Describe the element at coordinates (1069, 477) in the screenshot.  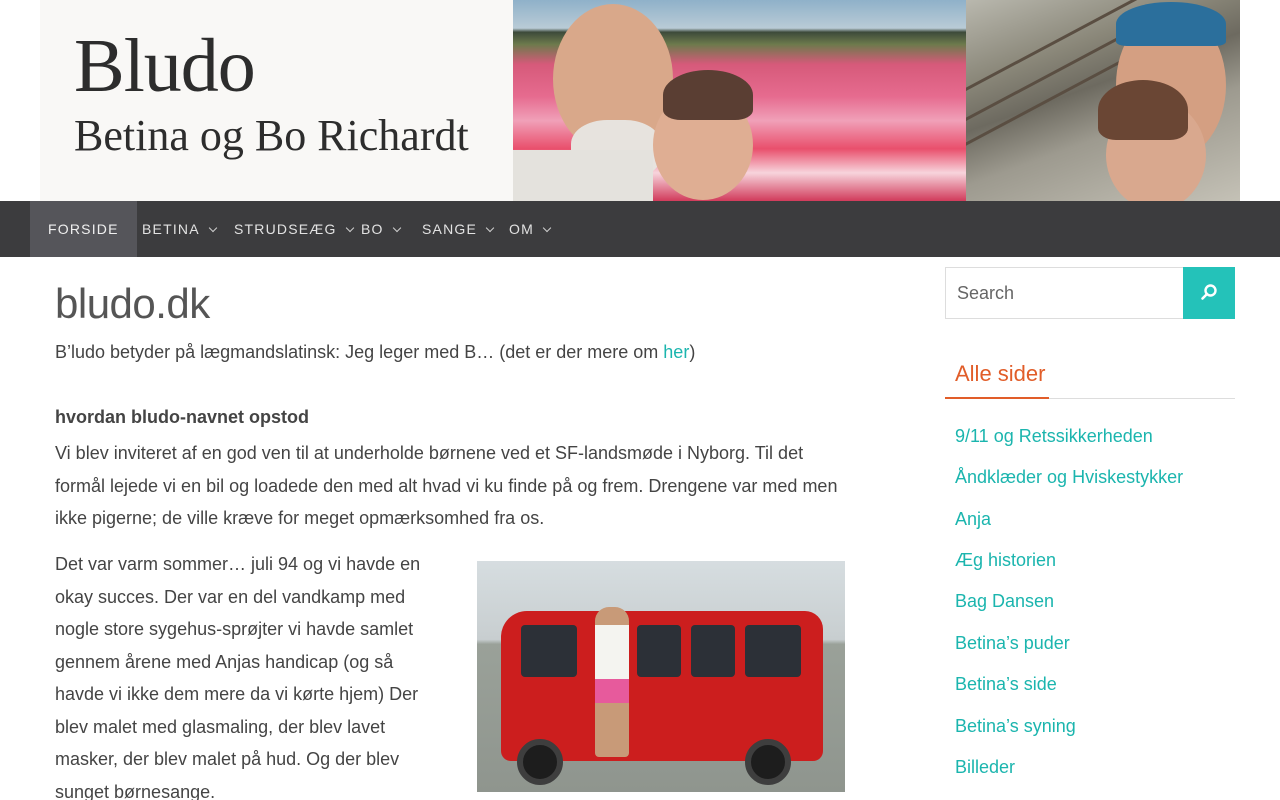
I see `page-link: Åndklæder og Hviskestykker` at that location.